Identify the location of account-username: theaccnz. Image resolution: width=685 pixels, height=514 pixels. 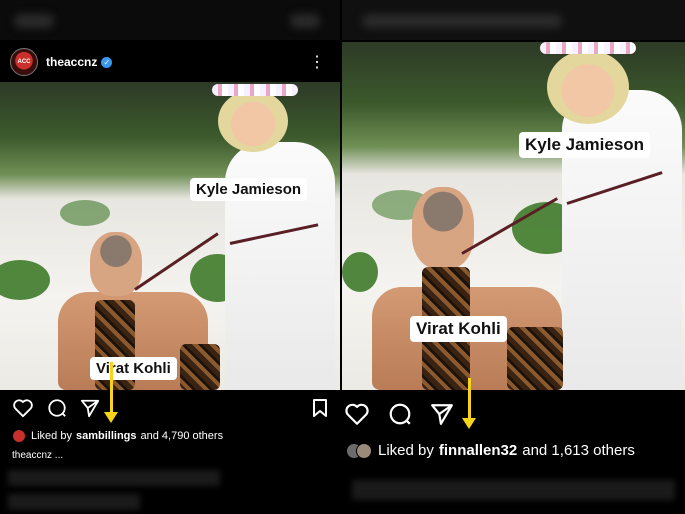
(71, 62).